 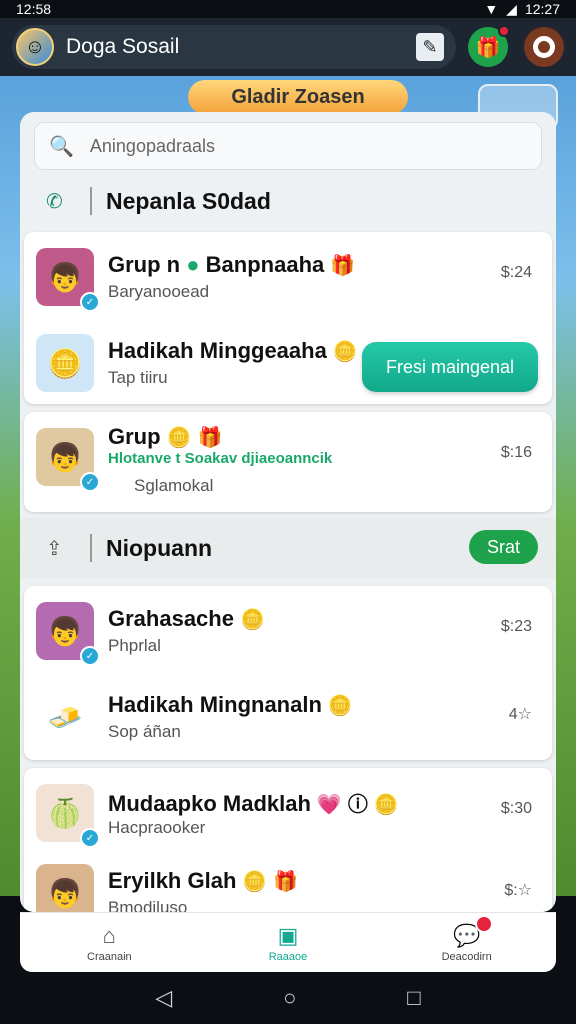 What do you see at coordinates (157, 827) in the screenshot?
I see `chat-subtitle: Hacpraooker` at bounding box center [157, 827].